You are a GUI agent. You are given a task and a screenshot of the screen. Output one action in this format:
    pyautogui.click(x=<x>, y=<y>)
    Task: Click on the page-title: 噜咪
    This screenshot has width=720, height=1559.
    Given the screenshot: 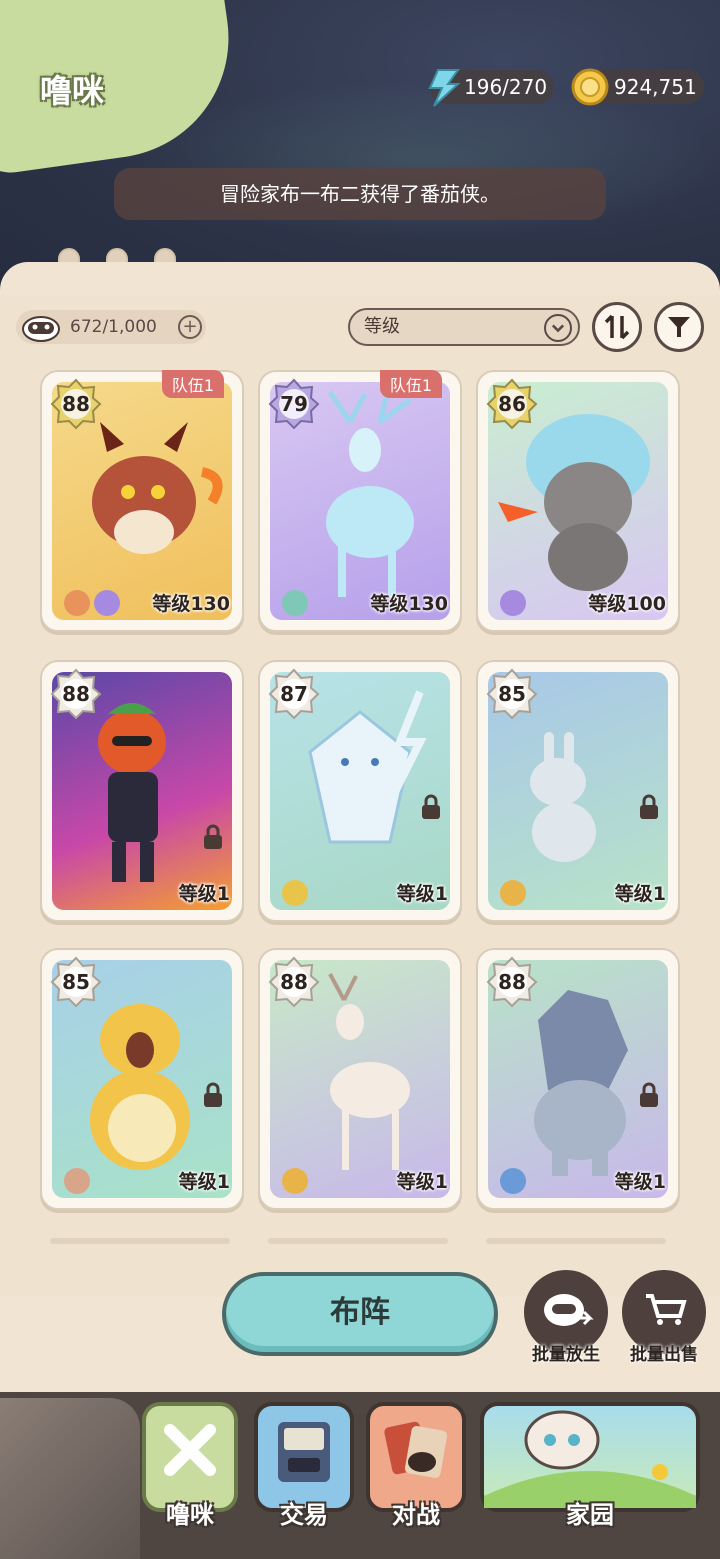 What is the action you would take?
    pyautogui.click(x=72, y=91)
    